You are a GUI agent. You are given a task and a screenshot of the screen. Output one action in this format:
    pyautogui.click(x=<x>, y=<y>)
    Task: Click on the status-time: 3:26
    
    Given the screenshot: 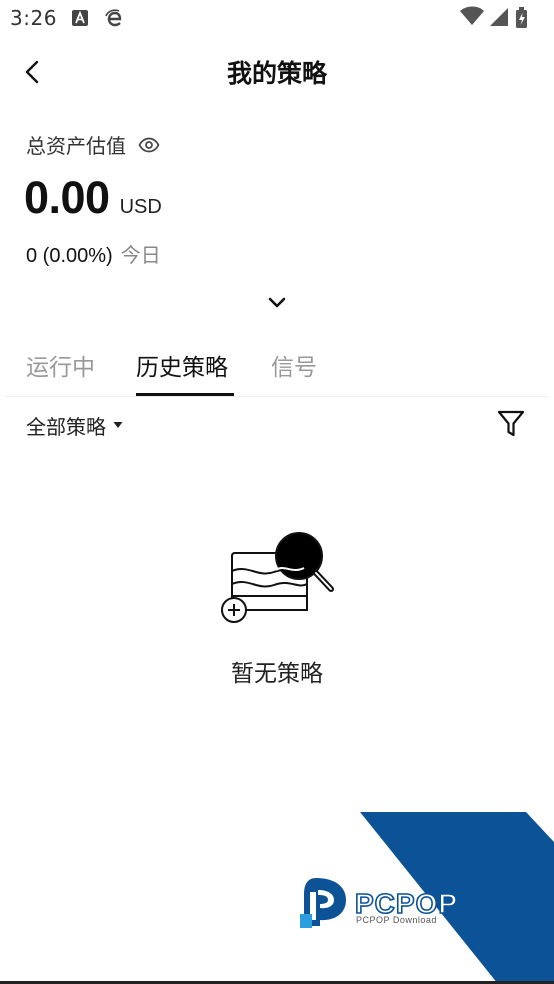 What is the action you would take?
    pyautogui.click(x=33, y=18)
    